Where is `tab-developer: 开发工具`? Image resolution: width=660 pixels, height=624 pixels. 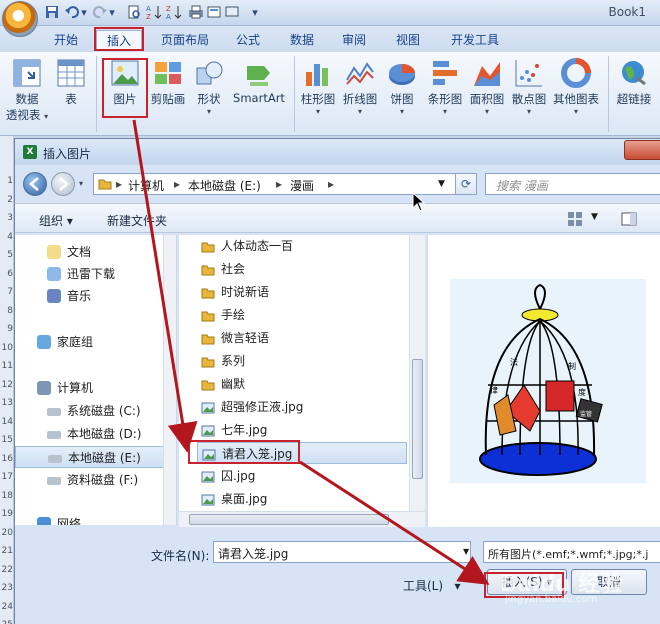
tab-developer: 开发工具 is located at coordinates (475, 40).